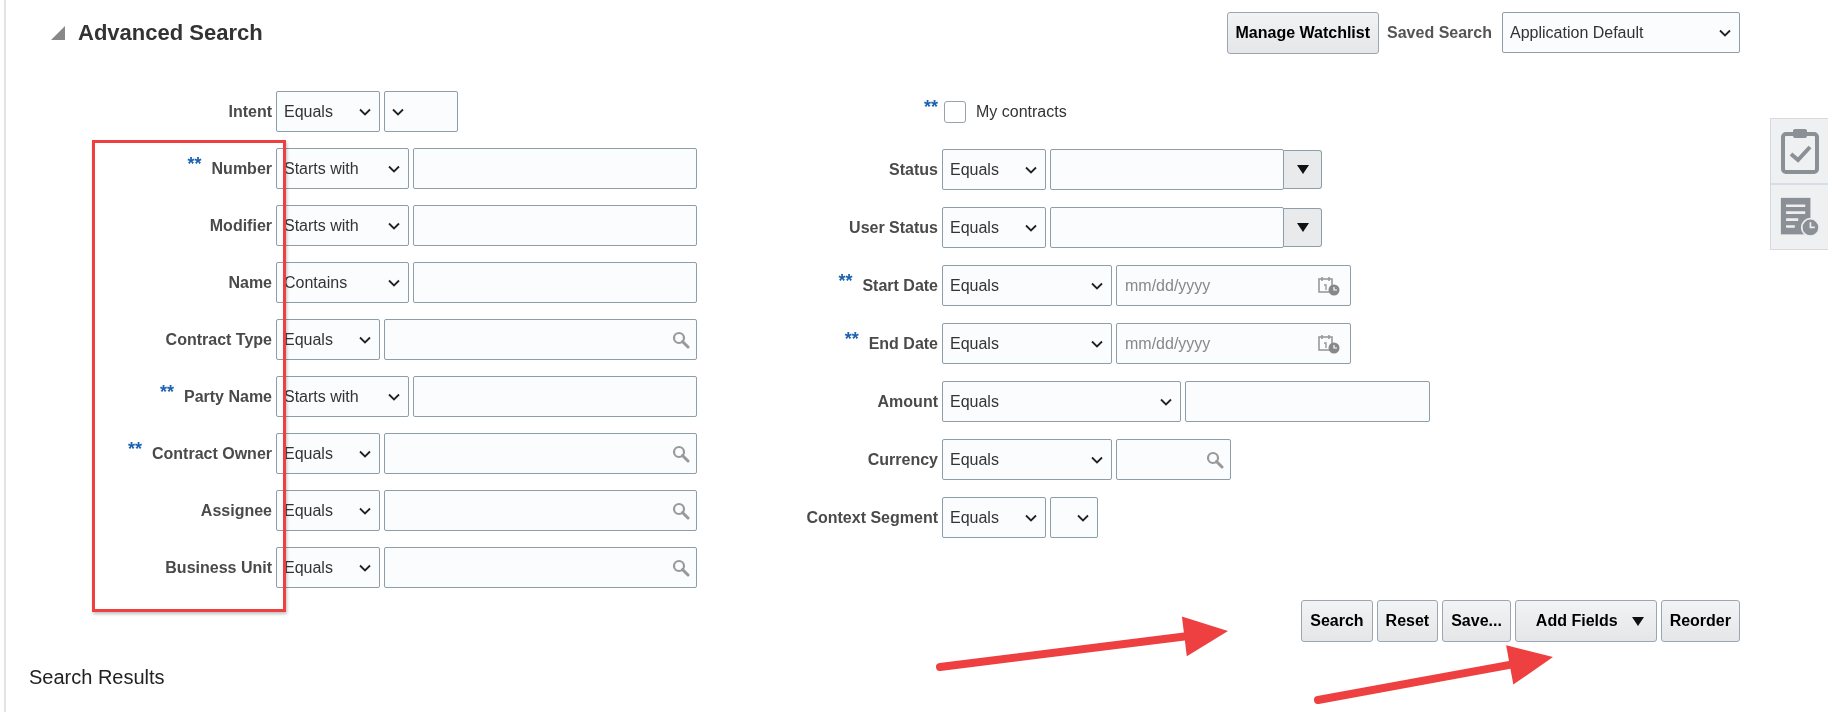 The height and width of the screenshot is (712, 1828). I want to click on field-label: Start Date, so click(900, 285).